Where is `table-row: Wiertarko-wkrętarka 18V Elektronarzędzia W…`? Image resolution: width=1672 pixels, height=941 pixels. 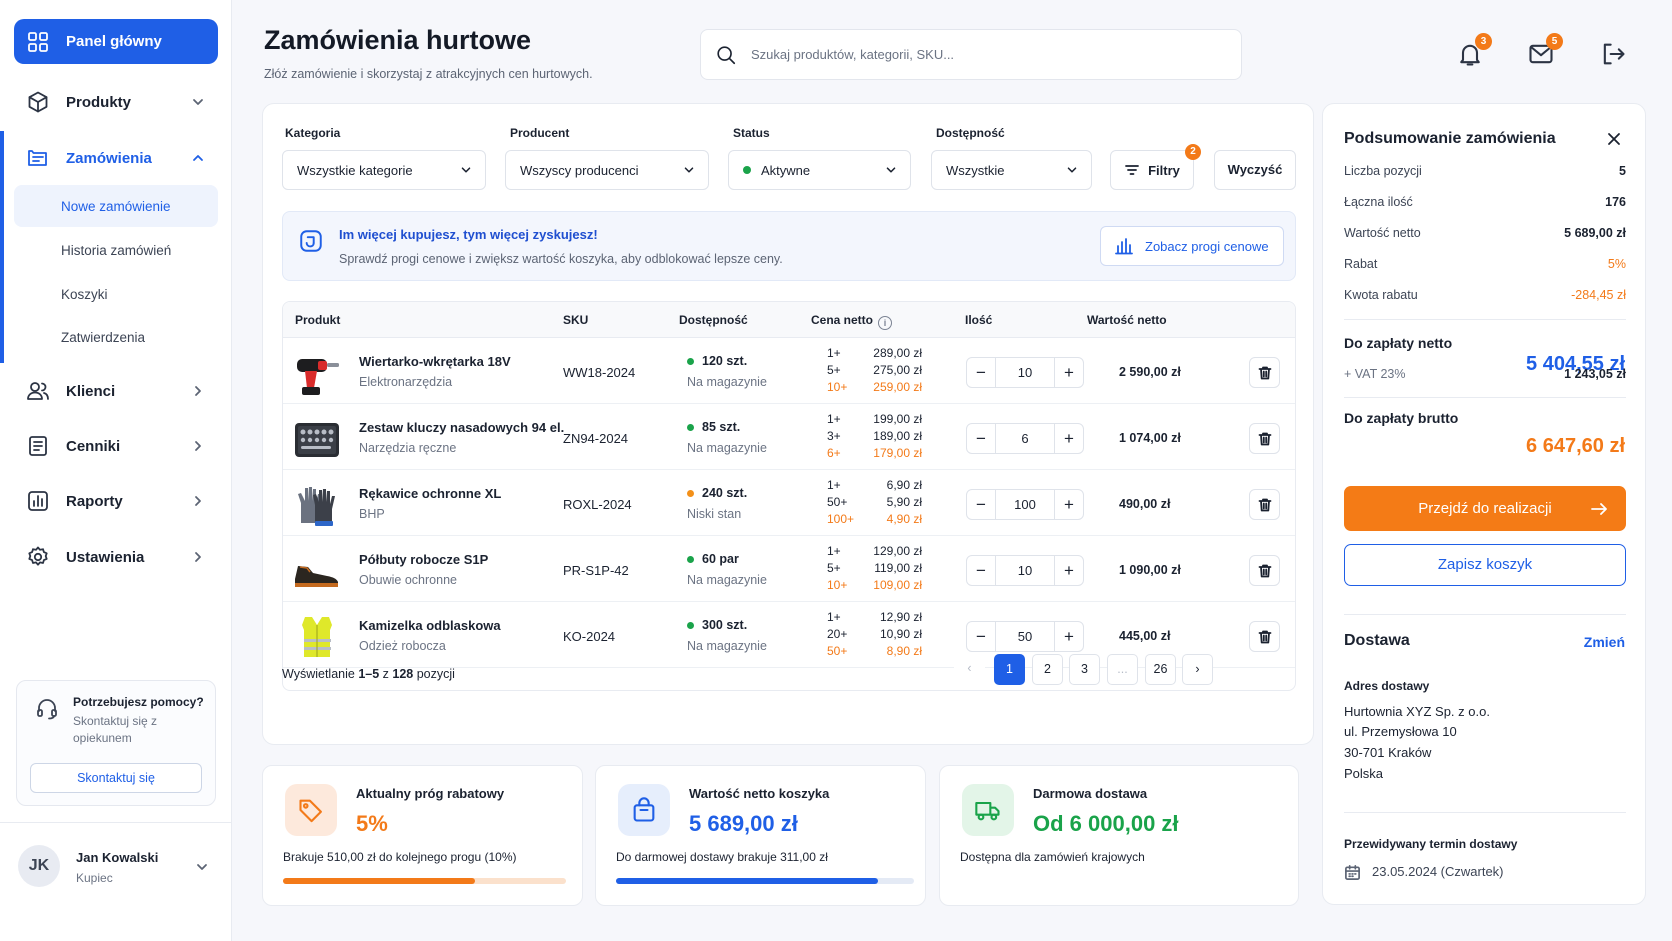
table-row: Wiertarko-wkrętarka 18V Elektronarzędzia W… is located at coordinates (789, 371).